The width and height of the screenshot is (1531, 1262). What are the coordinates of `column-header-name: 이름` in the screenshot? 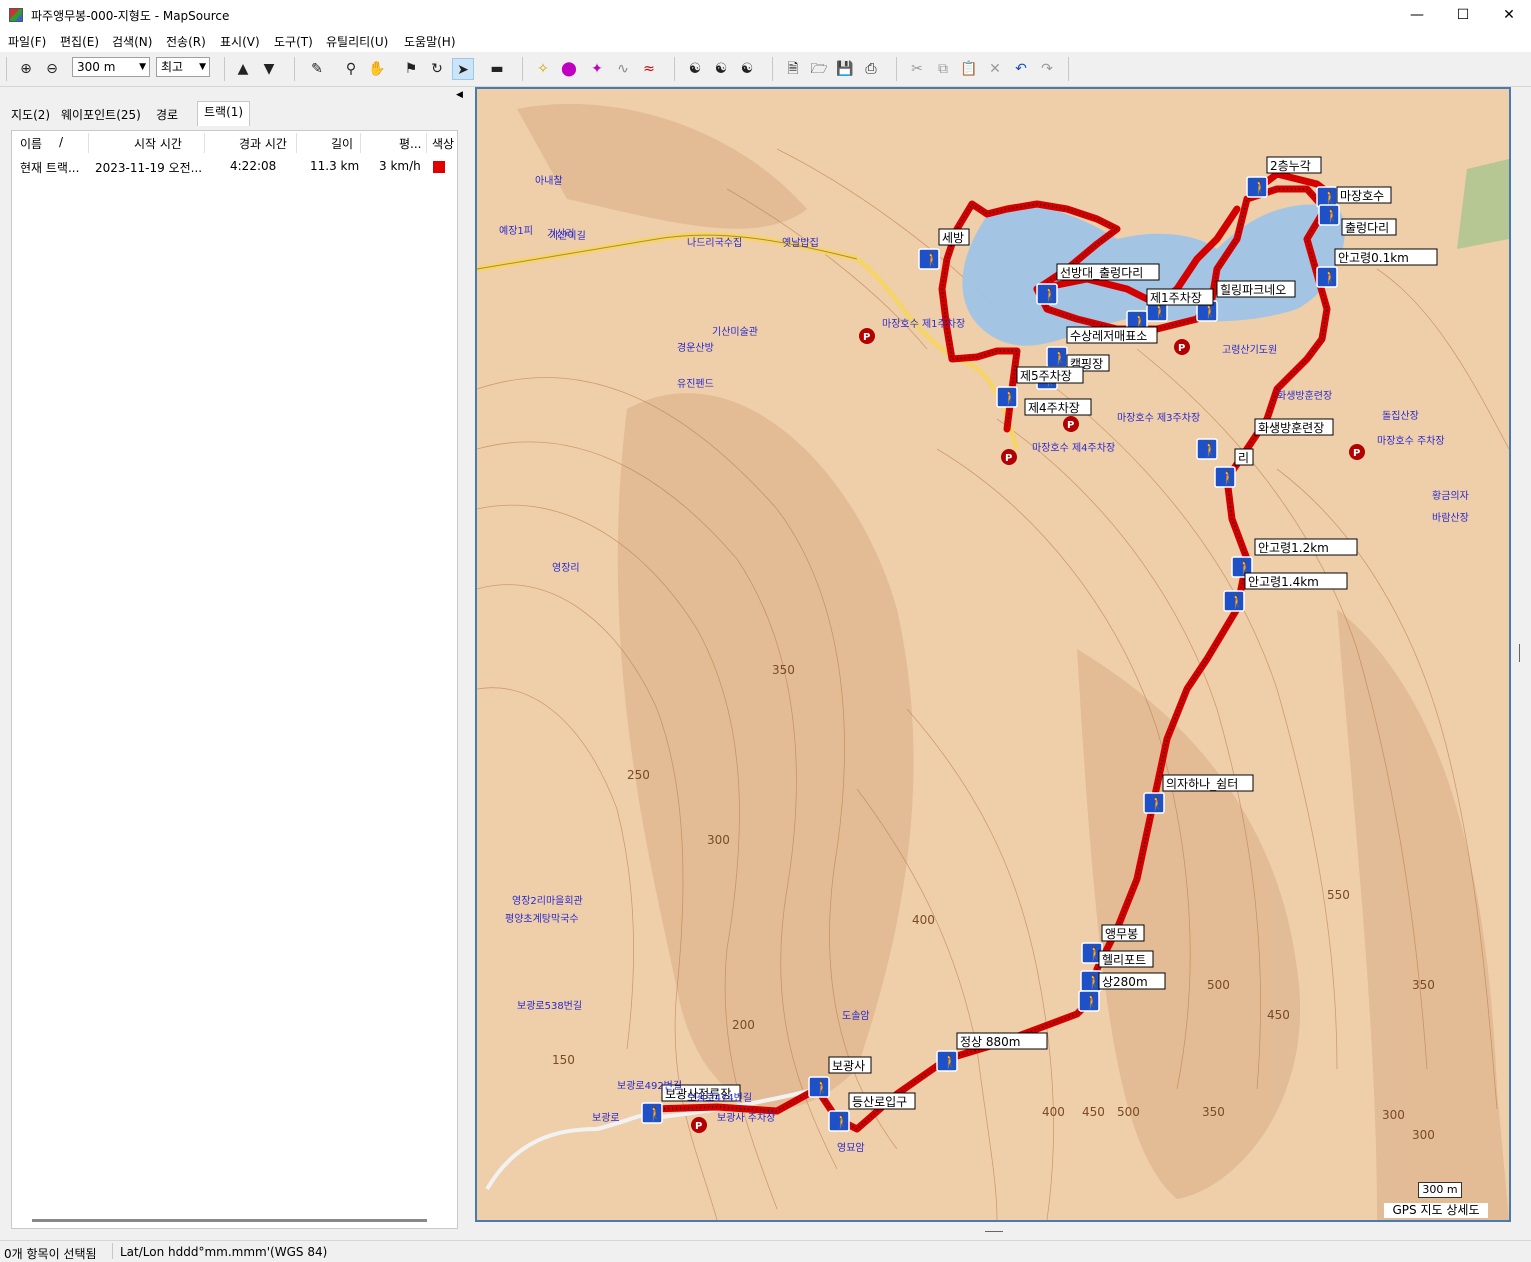 It's located at (31, 143).